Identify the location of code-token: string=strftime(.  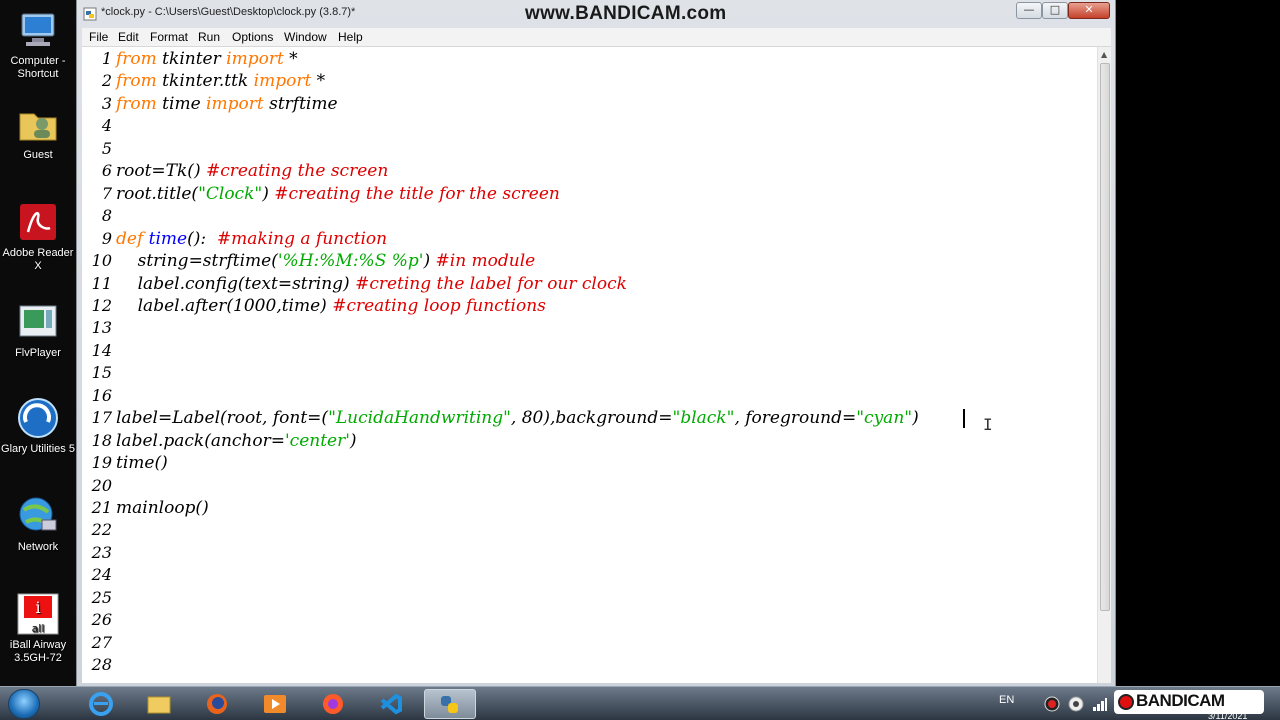
(197, 261).